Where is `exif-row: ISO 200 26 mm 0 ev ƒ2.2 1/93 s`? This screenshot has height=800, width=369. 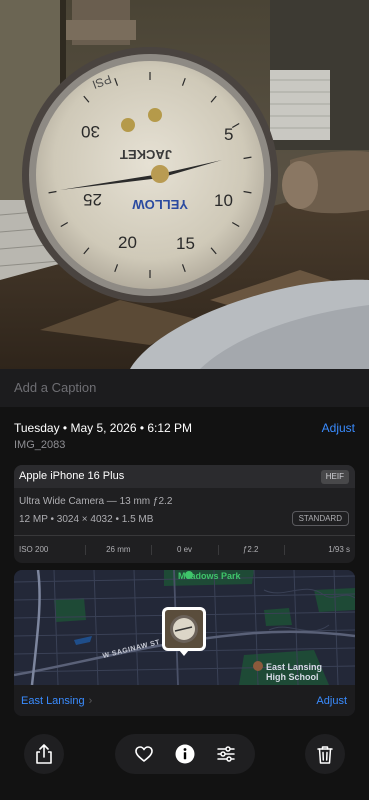 exif-row: ISO 200 26 mm 0 ev ƒ2.2 1/93 s is located at coordinates (184, 549).